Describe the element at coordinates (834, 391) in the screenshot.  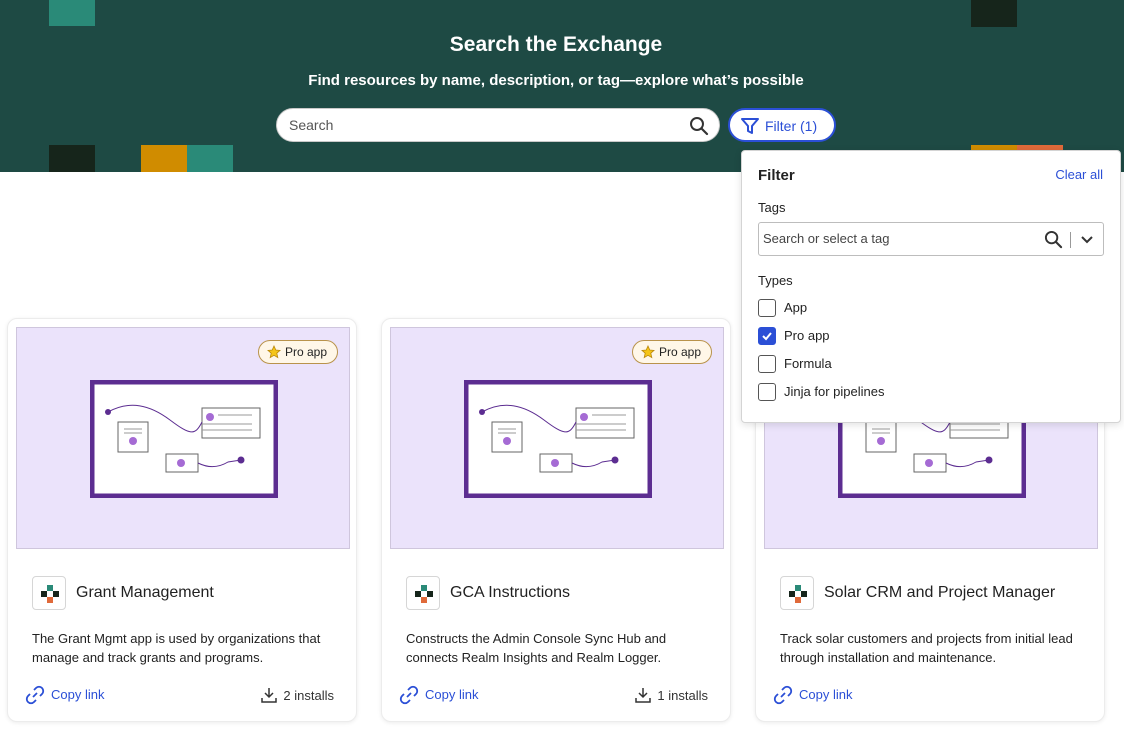
I see `type-option-label: Jinja for pipelines` at that location.